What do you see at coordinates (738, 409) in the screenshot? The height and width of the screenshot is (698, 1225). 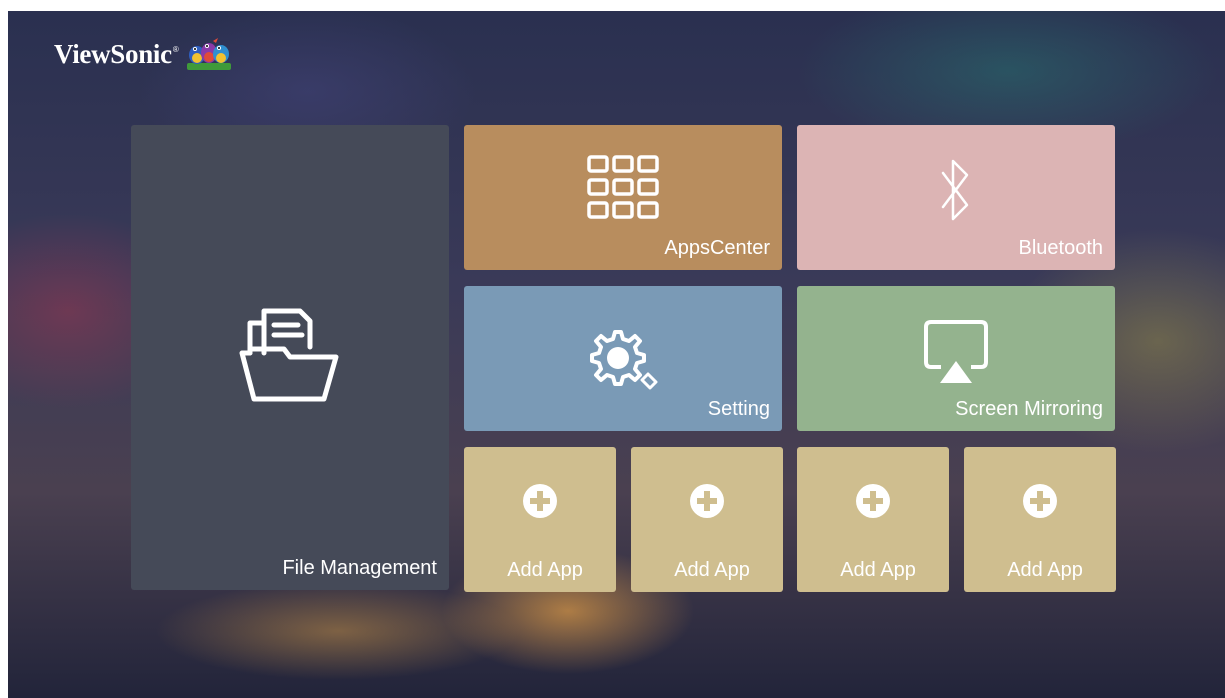 I see `tile-label: Setting` at bounding box center [738, 409].